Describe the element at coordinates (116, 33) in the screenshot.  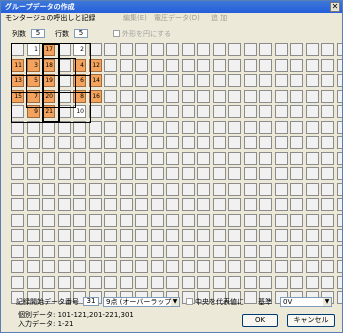
I see `outside-checkbox` at that location.